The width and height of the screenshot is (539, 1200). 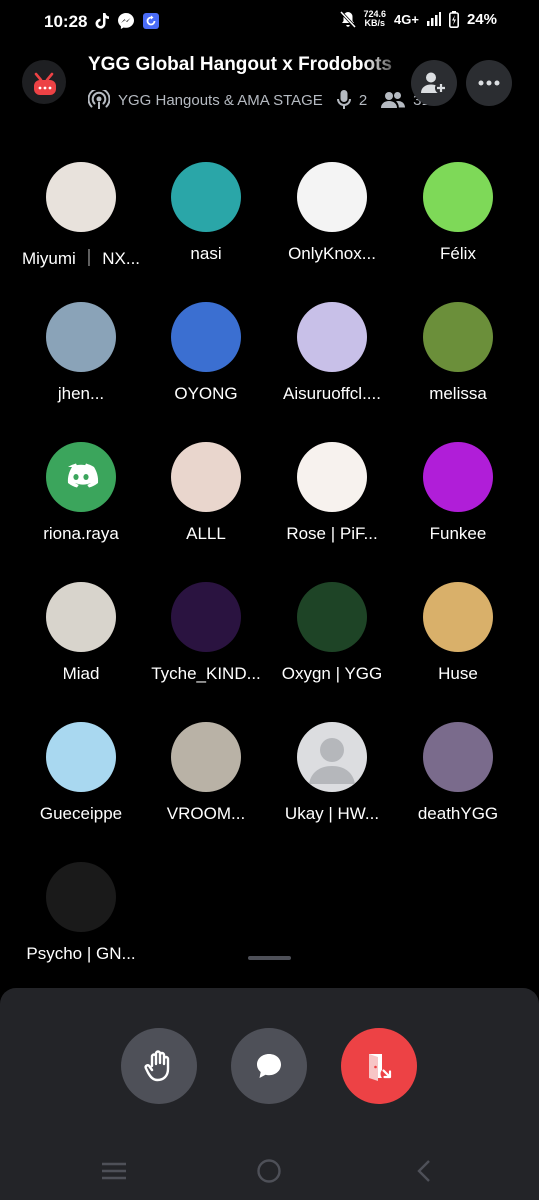 I want to click on user-name: Funkee, so click(x=458, y=533).